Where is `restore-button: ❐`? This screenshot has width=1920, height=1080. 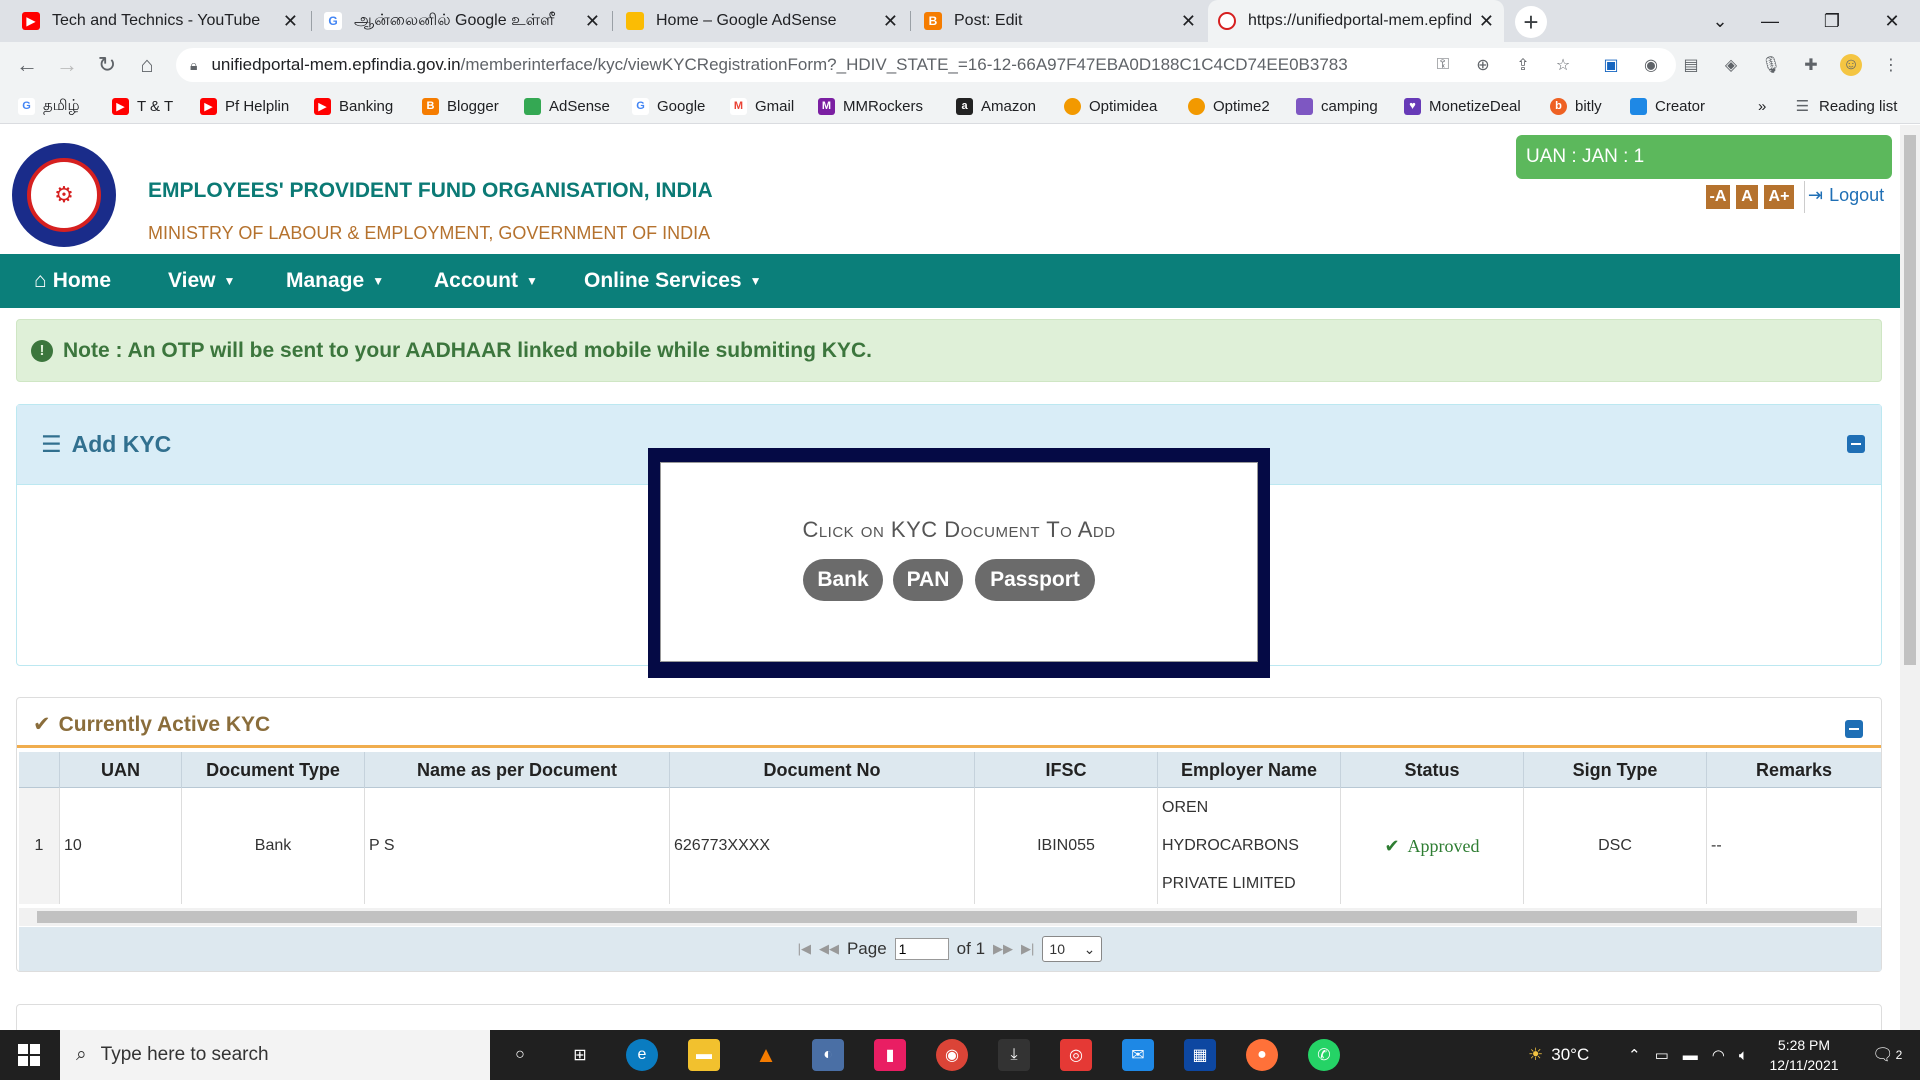
restore-button: ❐ is located at coordinates (1832, 21).